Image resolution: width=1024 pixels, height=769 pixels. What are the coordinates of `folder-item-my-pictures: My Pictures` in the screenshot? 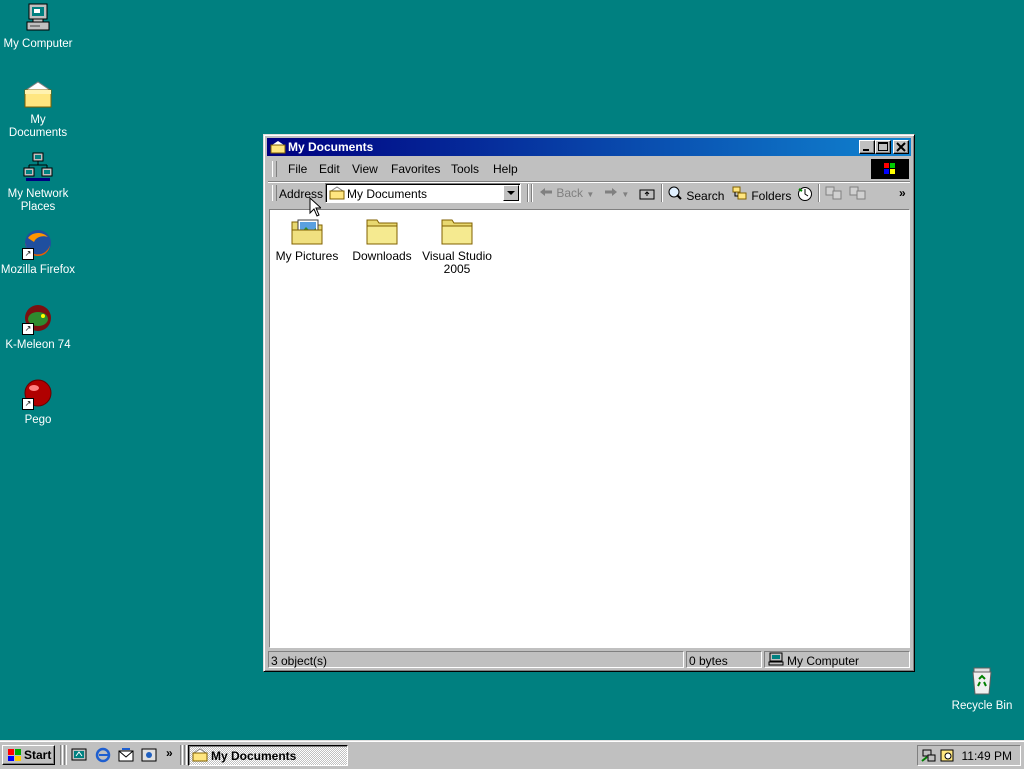 It's located at (307, 239).